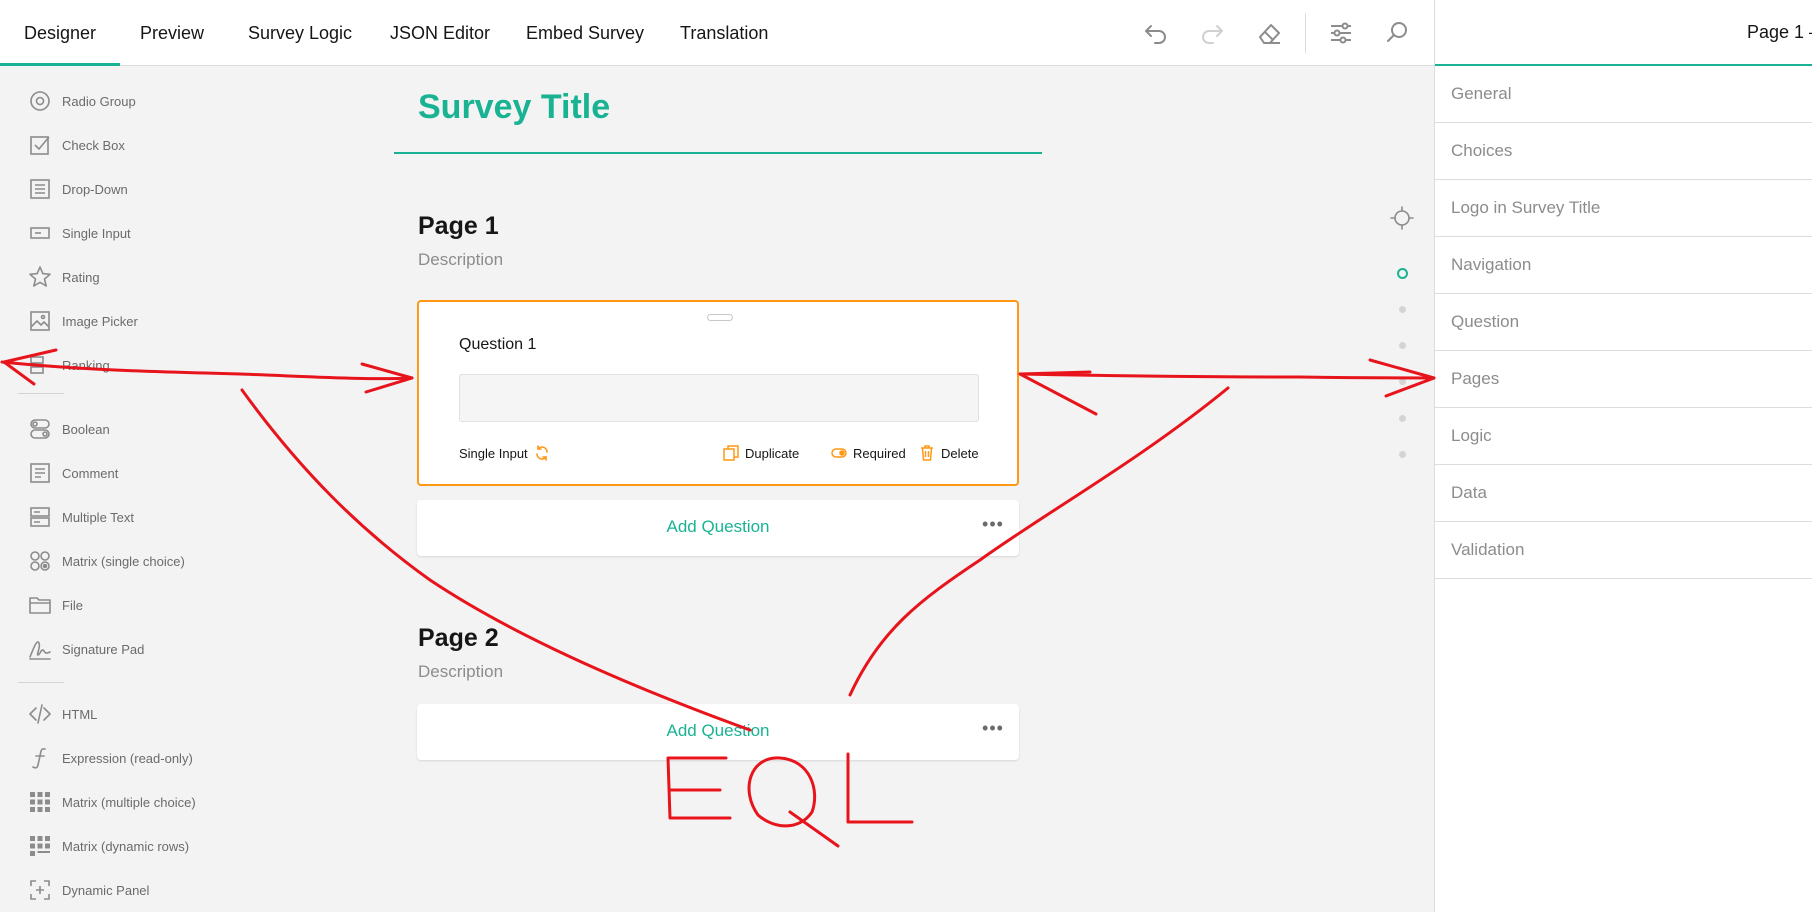  Describe the element at coordinates (86, 365) in the screenshot. I see `toolbox-item-label: Ranking` at that location.